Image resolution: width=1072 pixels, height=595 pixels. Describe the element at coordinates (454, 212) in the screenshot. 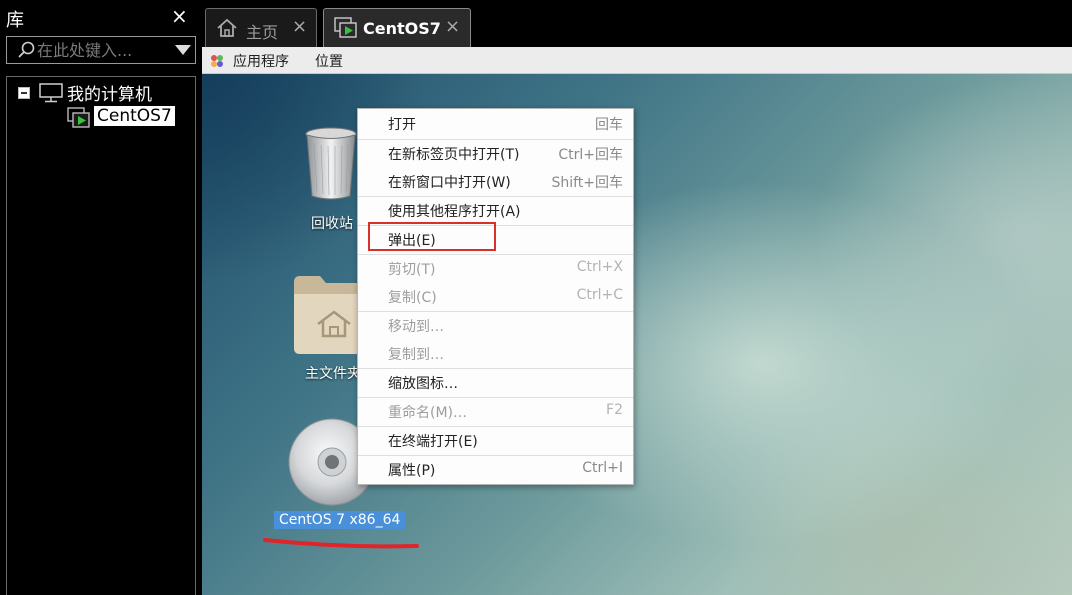

I see `menu-item-label: 使用其他程序打开(A)` at that location.